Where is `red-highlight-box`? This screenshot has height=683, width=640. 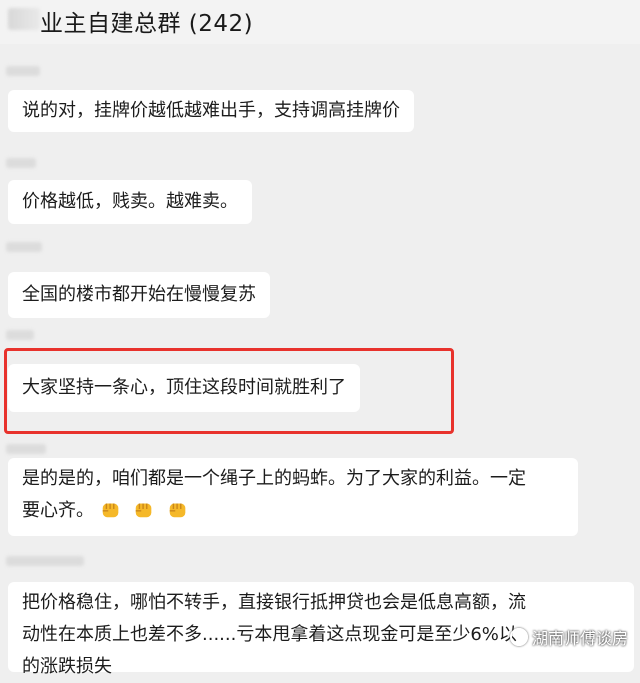 red-highlight-box is located at coordinates (229, 391).